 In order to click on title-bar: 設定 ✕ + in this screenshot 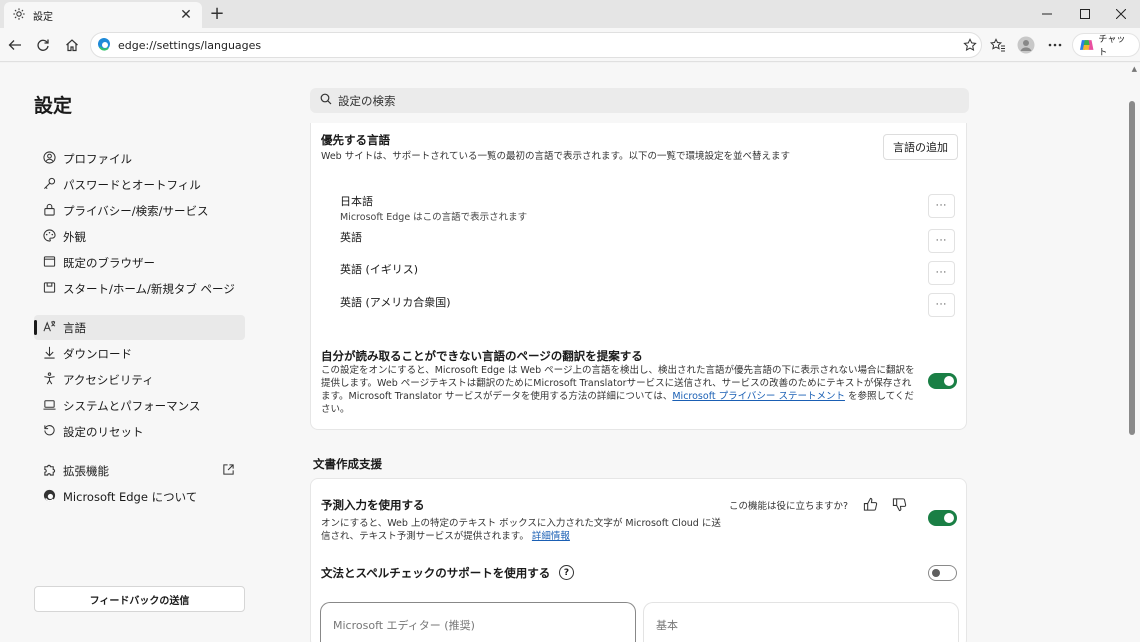, I will do `click(570, 14)`.